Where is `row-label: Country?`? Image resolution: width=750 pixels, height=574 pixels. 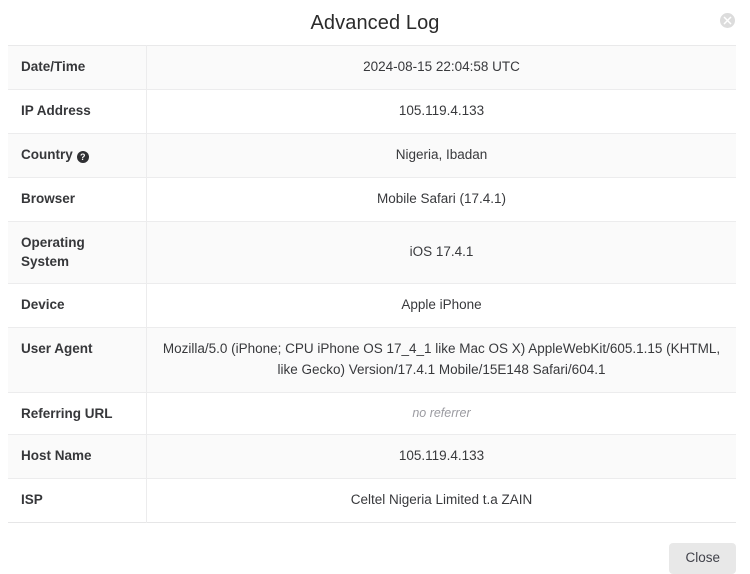
row-label: Country? is located at coordinates (77, 155).